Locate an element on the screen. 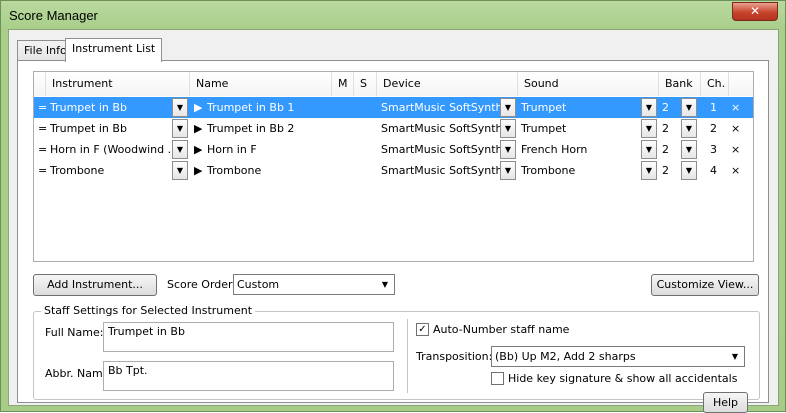 This screenshot has width=786, height=413. grid-header-sound: Sound is located at coordinates (588, 84).